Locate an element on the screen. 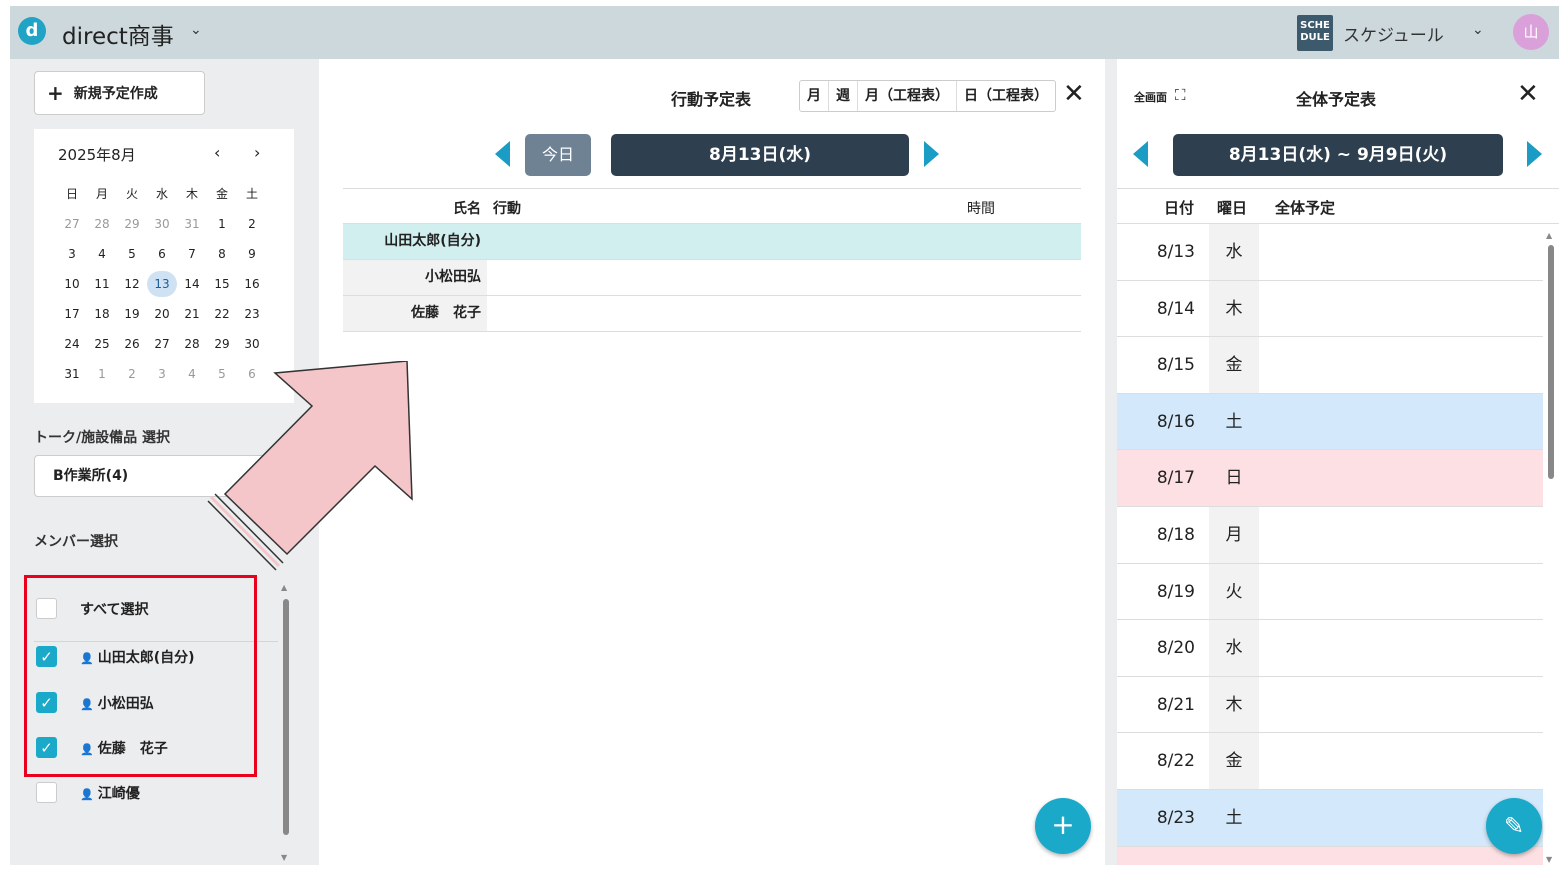 This screenshot has height=871, width=1564. table-row: 小松田弘 is located at coordinates (712, 278).